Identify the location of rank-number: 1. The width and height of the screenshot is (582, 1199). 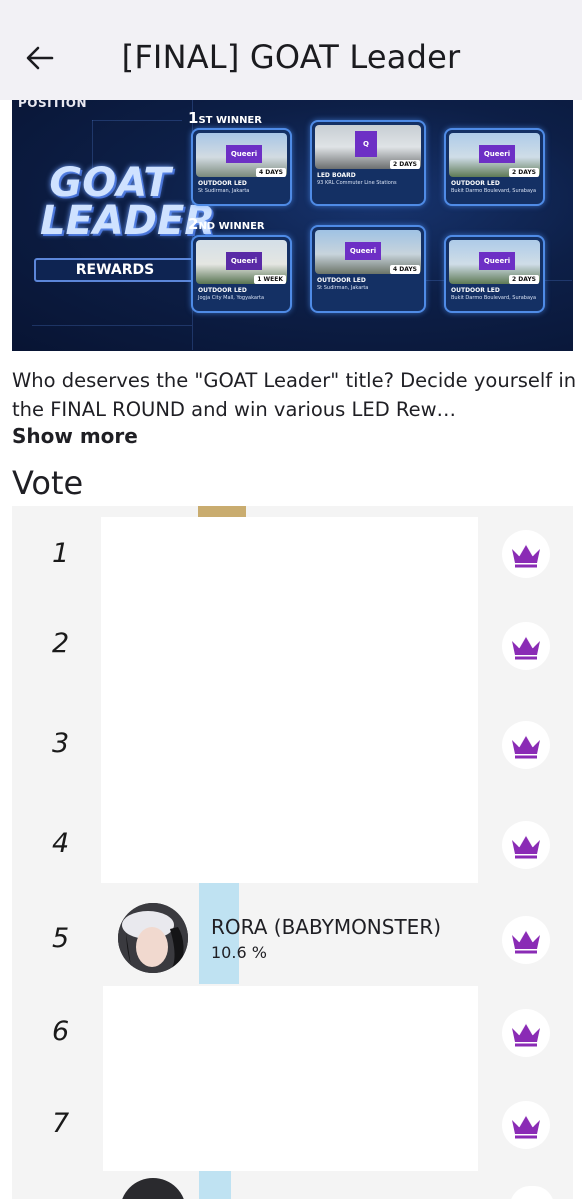
(61, 553).